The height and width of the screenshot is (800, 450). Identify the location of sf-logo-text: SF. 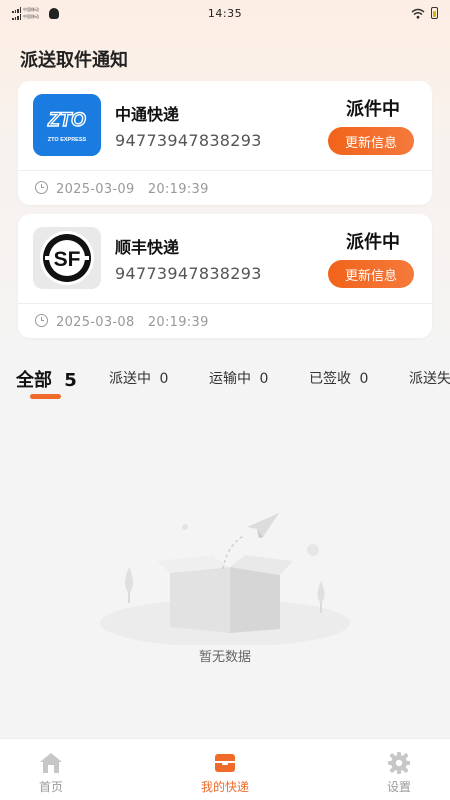
(67, 259).